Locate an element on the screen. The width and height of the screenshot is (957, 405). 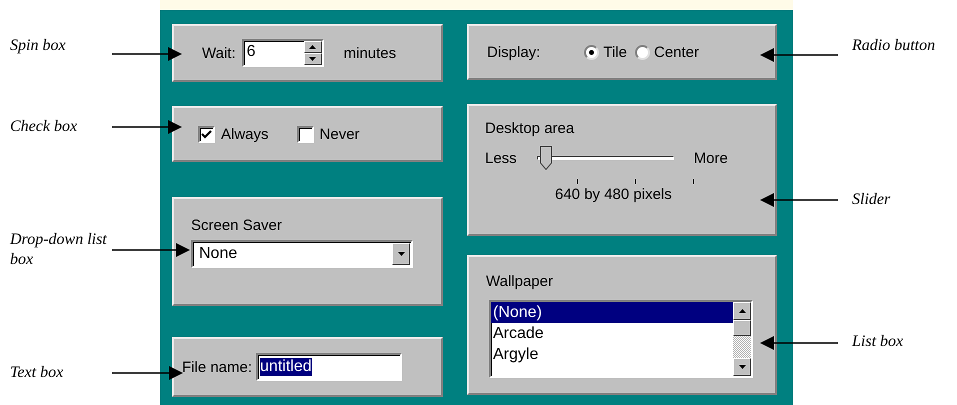
display-label: Display: is located at coordinates (513, 52).